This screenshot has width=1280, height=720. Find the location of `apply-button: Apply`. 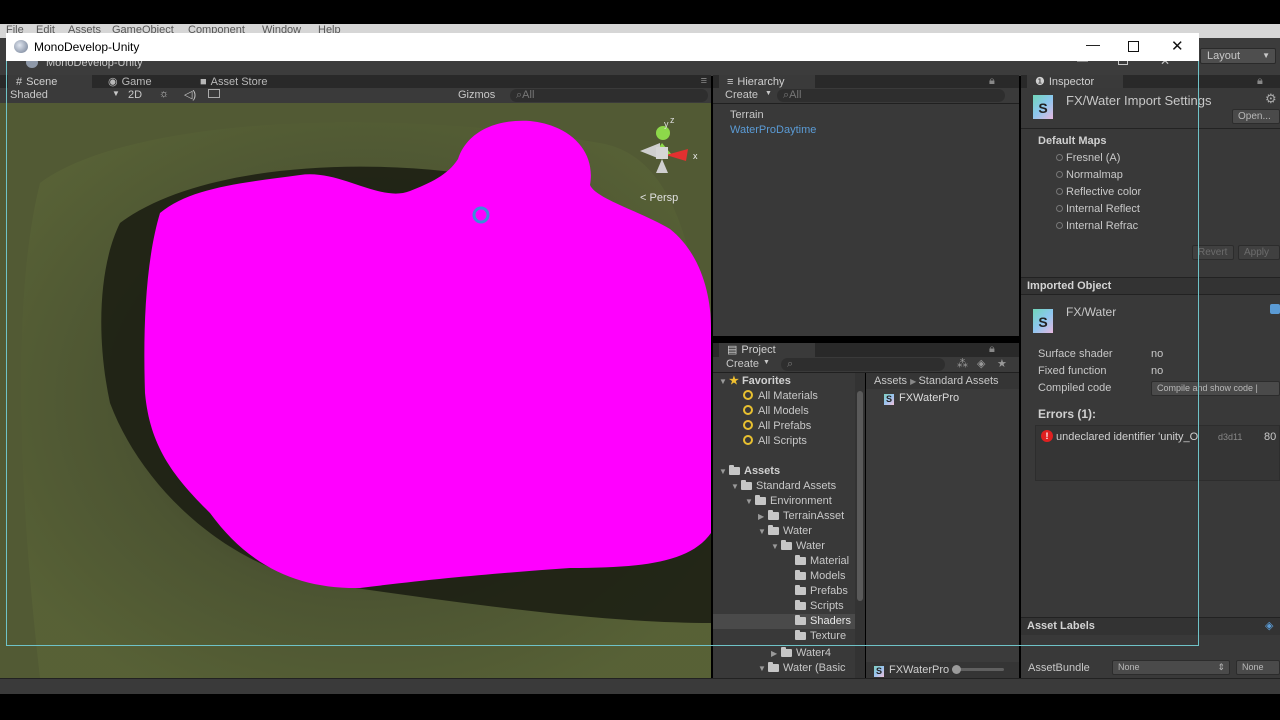

apply-button: Apply is located at coordinates (1259, 252).